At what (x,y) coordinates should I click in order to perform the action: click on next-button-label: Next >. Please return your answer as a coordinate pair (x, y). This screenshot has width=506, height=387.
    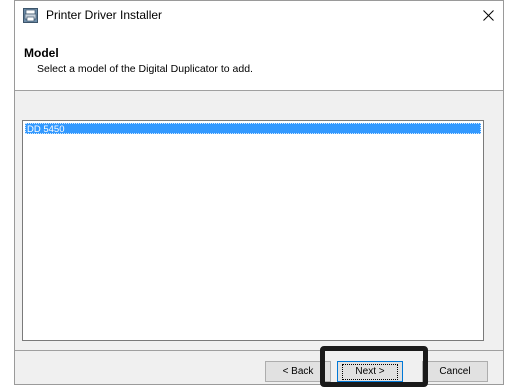
    Looking at the image, I should click on (370, 371).